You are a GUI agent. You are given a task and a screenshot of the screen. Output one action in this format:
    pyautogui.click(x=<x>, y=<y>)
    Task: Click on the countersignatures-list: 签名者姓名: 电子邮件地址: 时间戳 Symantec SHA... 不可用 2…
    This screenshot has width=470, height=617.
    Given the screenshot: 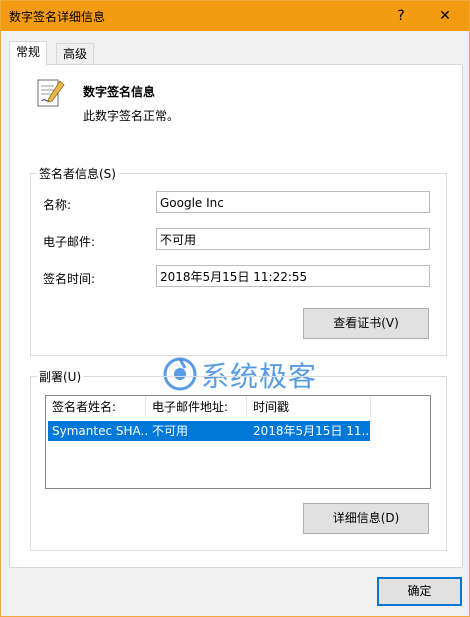 What is the action you would take?
    pyautogui.click(x=238, y=442)
    